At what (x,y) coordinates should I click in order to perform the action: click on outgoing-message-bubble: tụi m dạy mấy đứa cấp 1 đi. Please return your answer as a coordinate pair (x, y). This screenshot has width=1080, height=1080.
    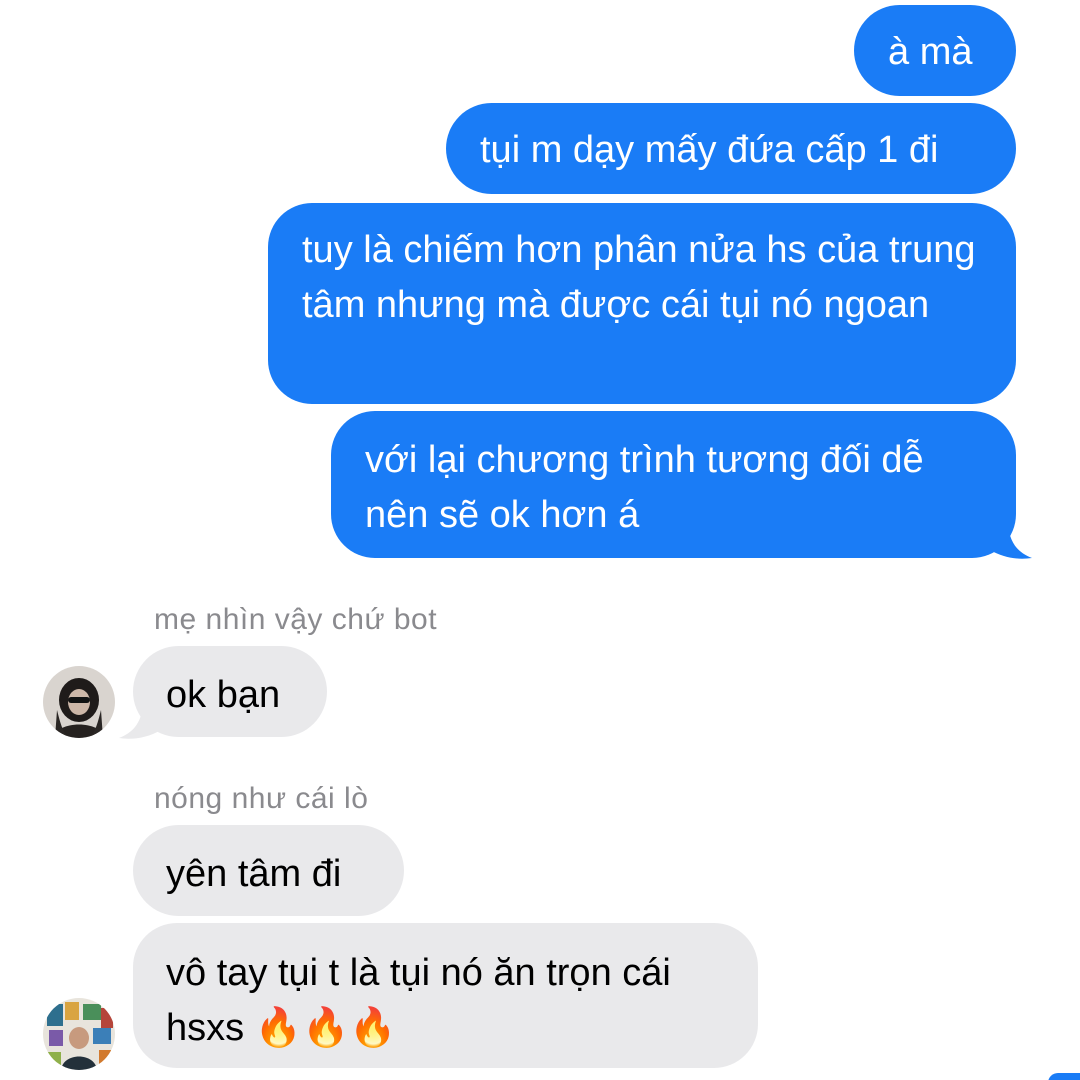
    Looking at the image, I should click on (731, 148).